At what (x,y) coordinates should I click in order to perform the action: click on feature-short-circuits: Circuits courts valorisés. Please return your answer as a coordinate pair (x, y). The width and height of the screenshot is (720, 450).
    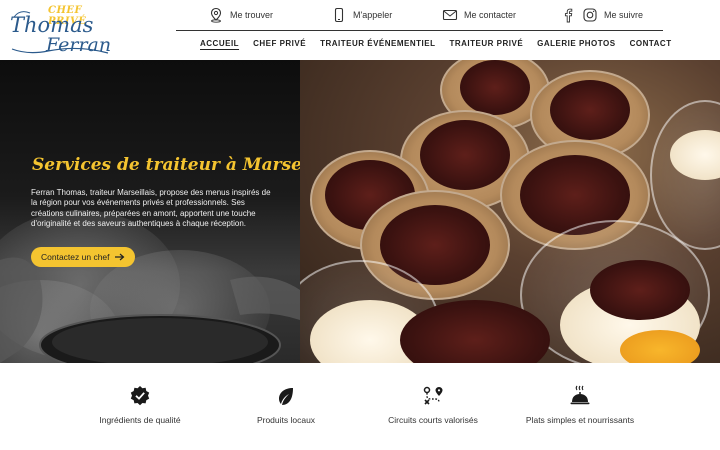
    Looking at the image, I should click on (433, 405).